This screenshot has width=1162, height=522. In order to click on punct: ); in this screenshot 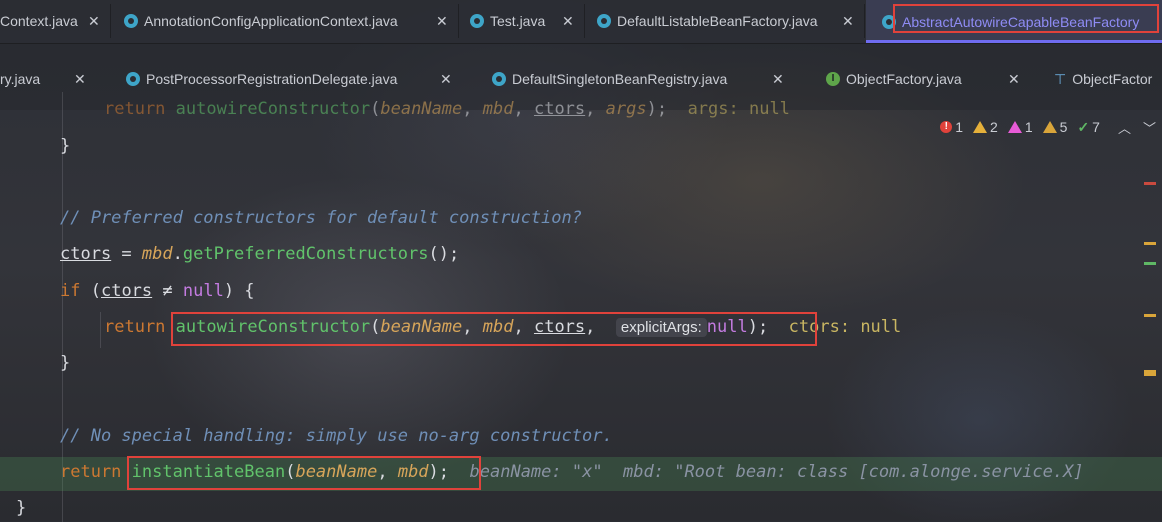, I will do `click(657, 109)`.